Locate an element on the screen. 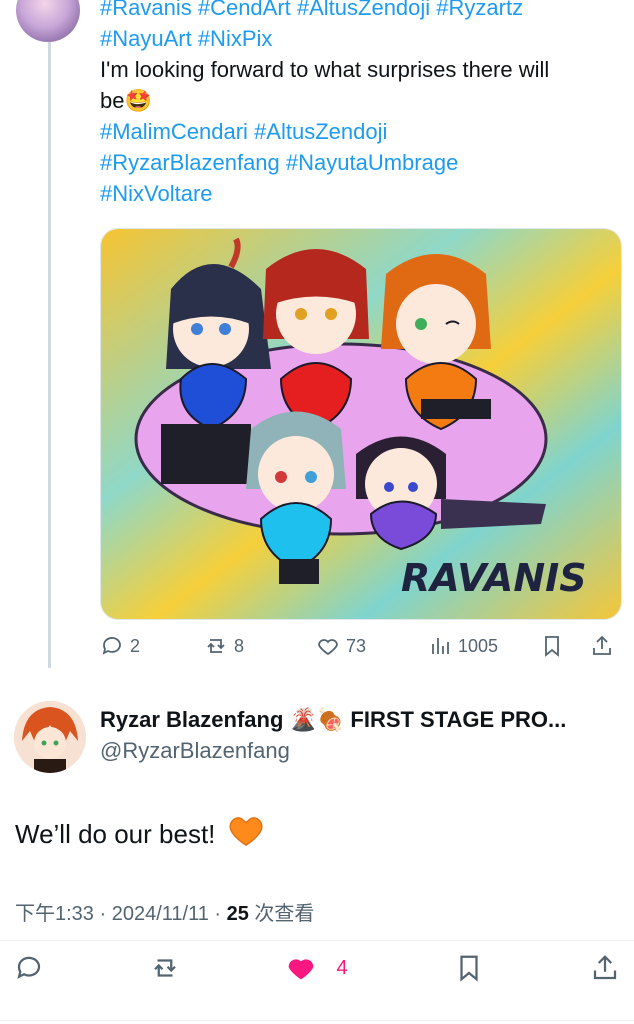 The height and width of the screenshot is (1024, 634). orange-heart-emoji-icon is located at coordinates (246, 831).